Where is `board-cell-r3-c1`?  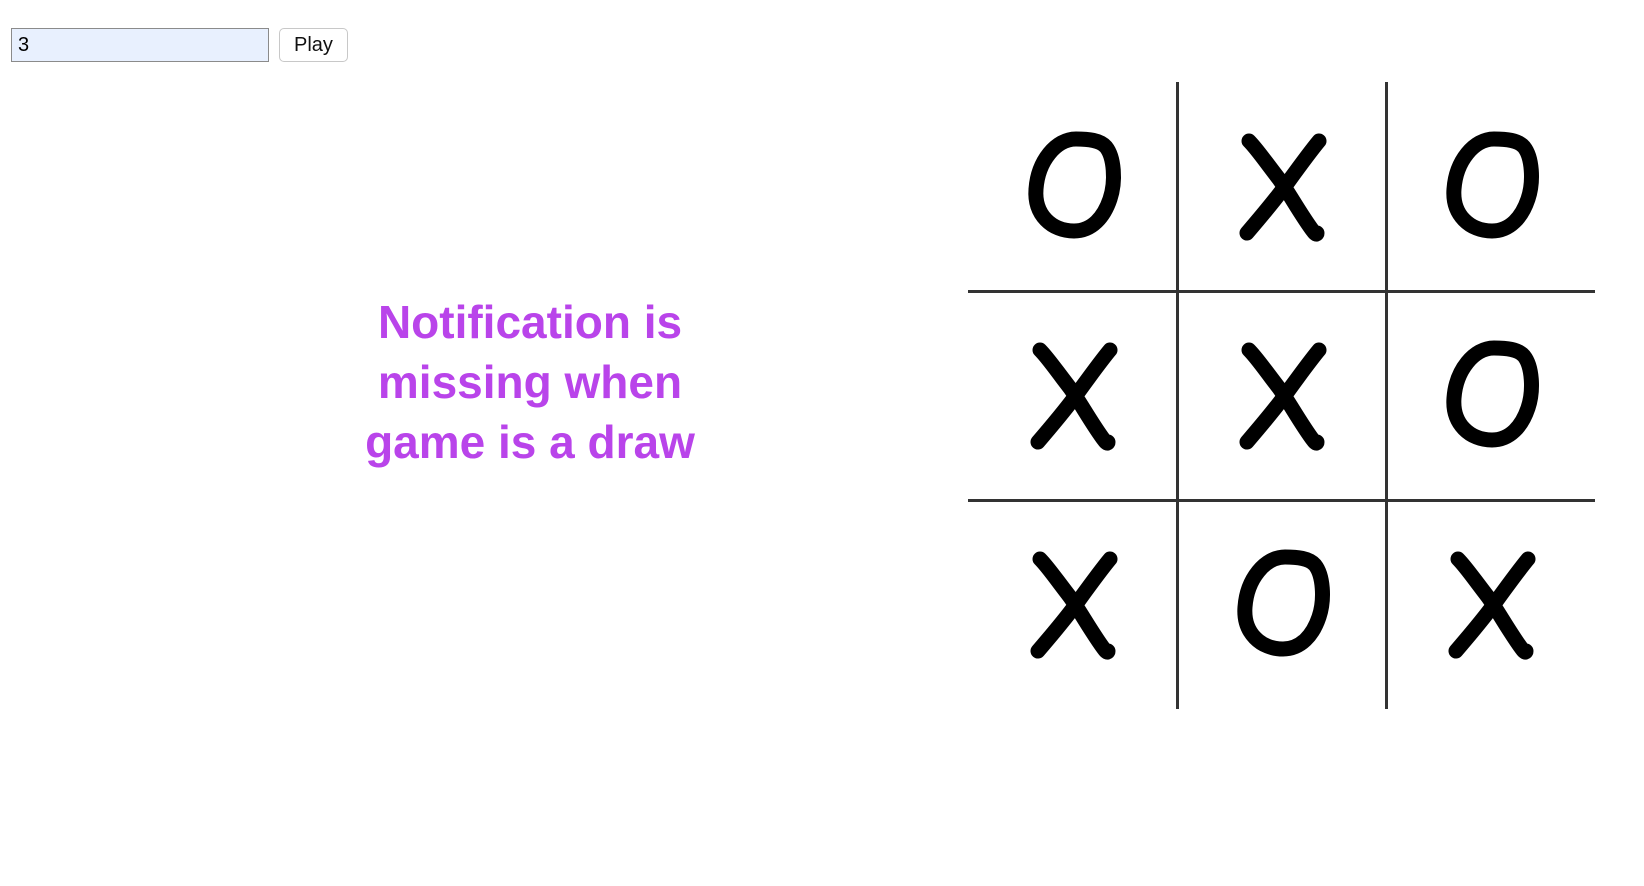 board-cell-r3-c1 is located at coordinates (1072, 604).